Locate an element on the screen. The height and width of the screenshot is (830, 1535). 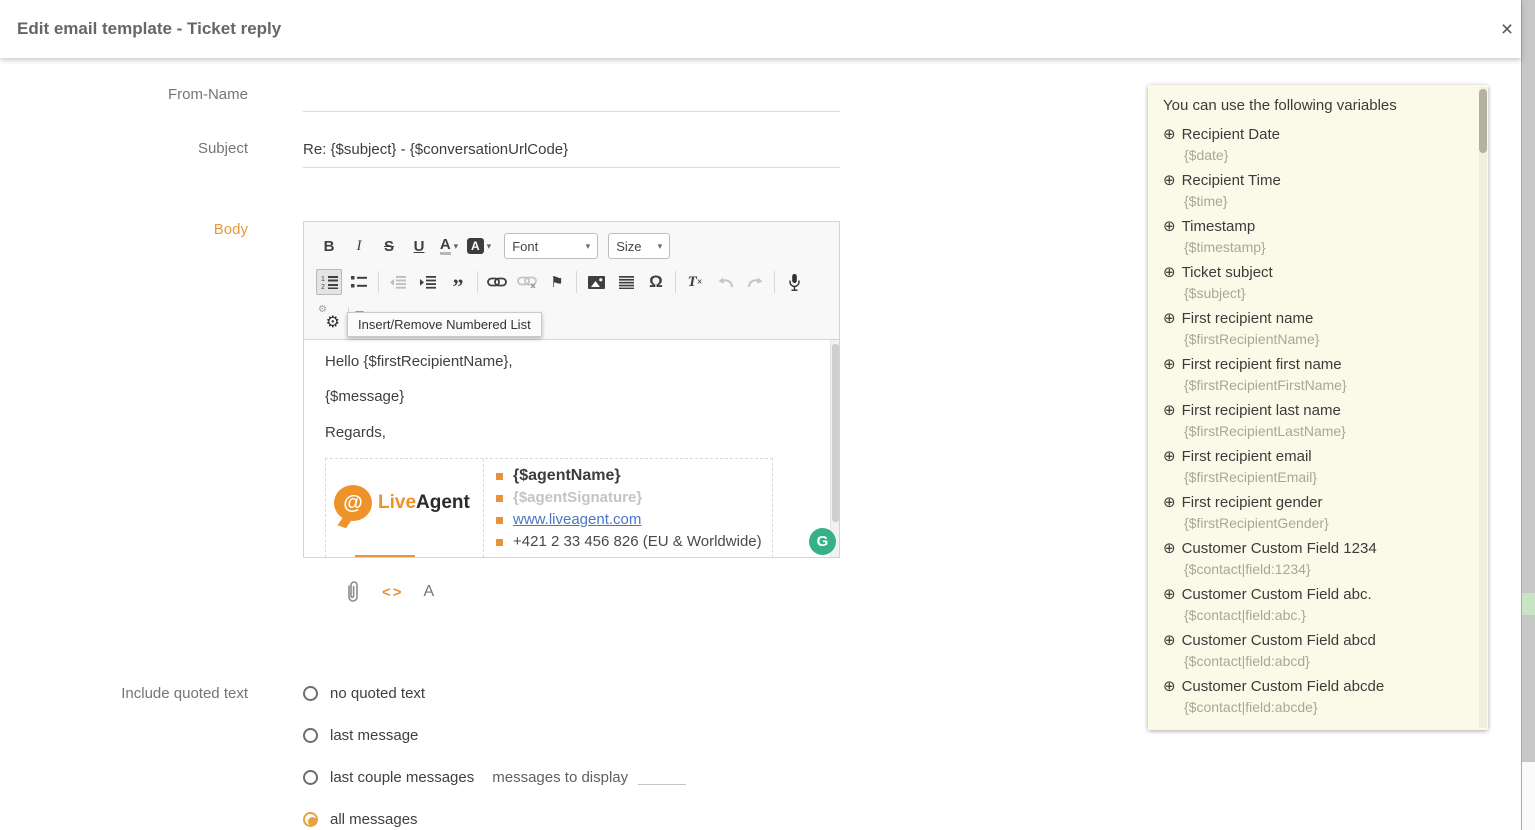
anchor-flag-button: ⚑ is located at coordinates (557, 282).